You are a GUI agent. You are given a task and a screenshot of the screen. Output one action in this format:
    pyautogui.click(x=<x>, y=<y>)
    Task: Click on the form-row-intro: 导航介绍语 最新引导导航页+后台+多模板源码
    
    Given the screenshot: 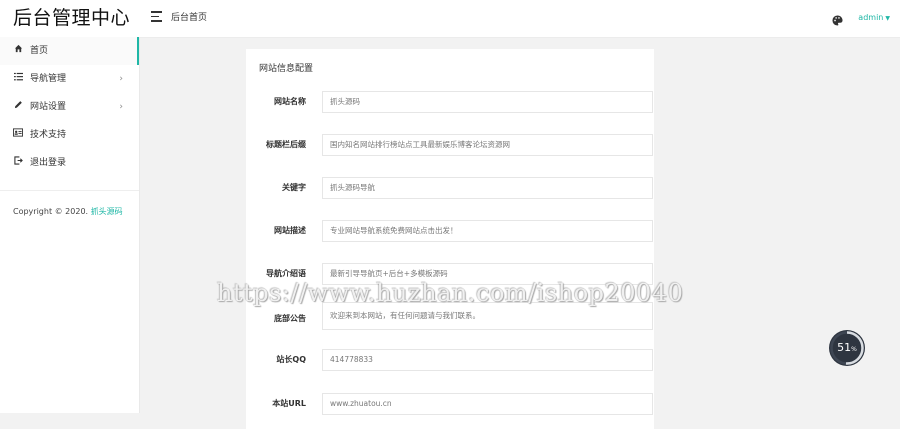 What is the action you would take?
    pyautogui.click(x=450, y=274)
    